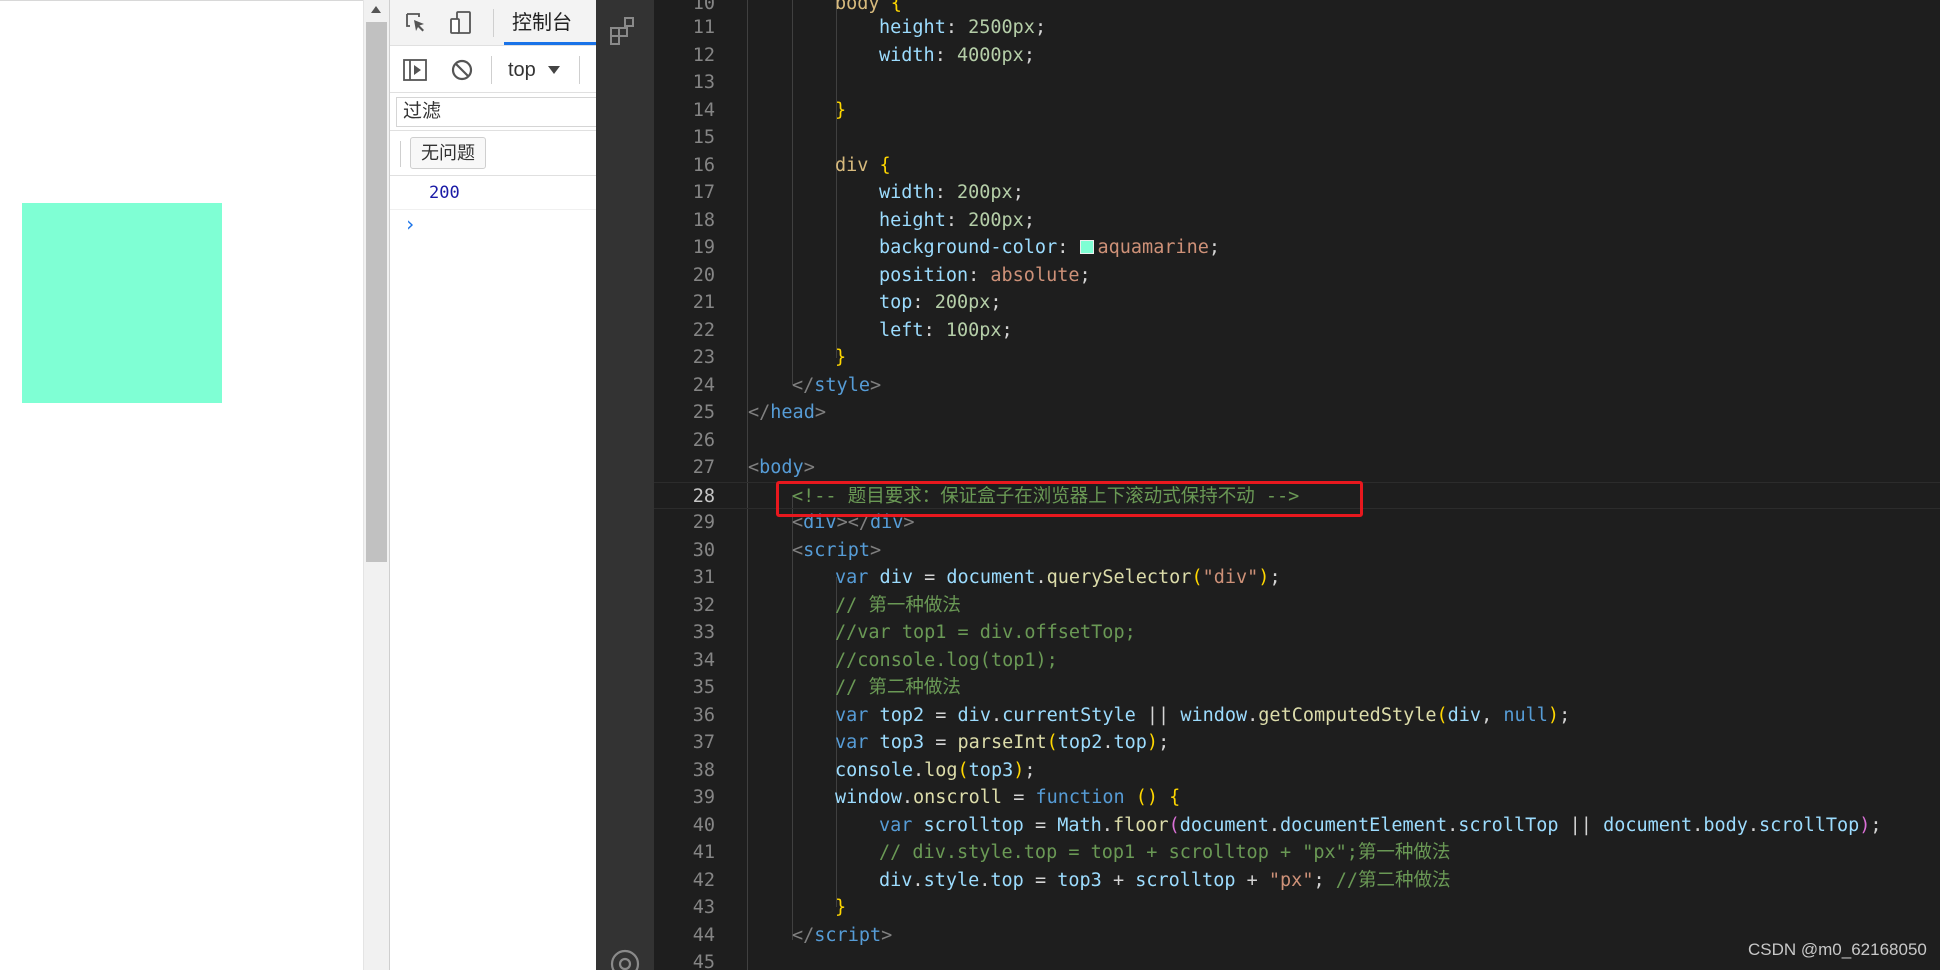 The image size is (1940, 970). Describe the element at coordinates (907, 55) in the screenshot. I see `code-token: width` at that location.